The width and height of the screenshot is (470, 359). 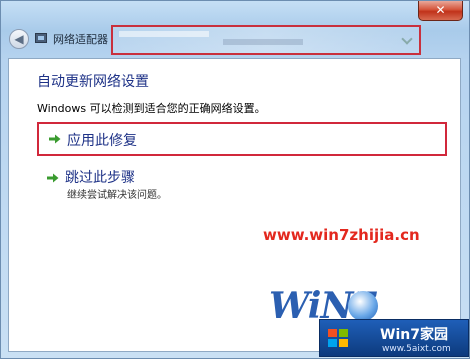 What do you see at coordinates (151, 108) in the screenshot?
I see `description-text: Windows 可以检测到适合您的正确网络设置。` at bounding box center [151, 108].